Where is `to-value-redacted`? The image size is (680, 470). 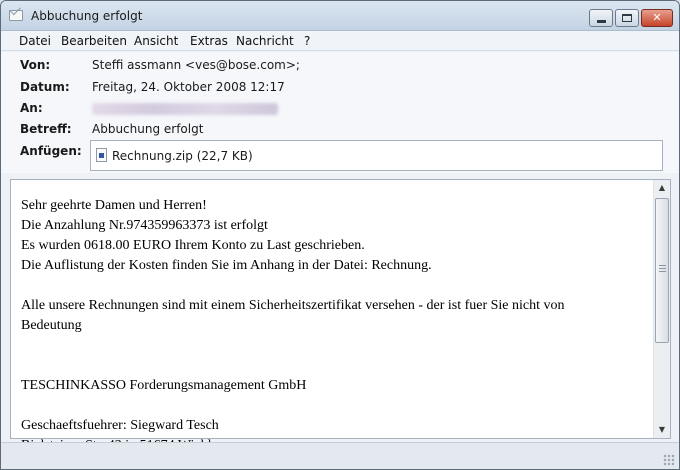
to-value-redacted is located at coordinates (185, 109).